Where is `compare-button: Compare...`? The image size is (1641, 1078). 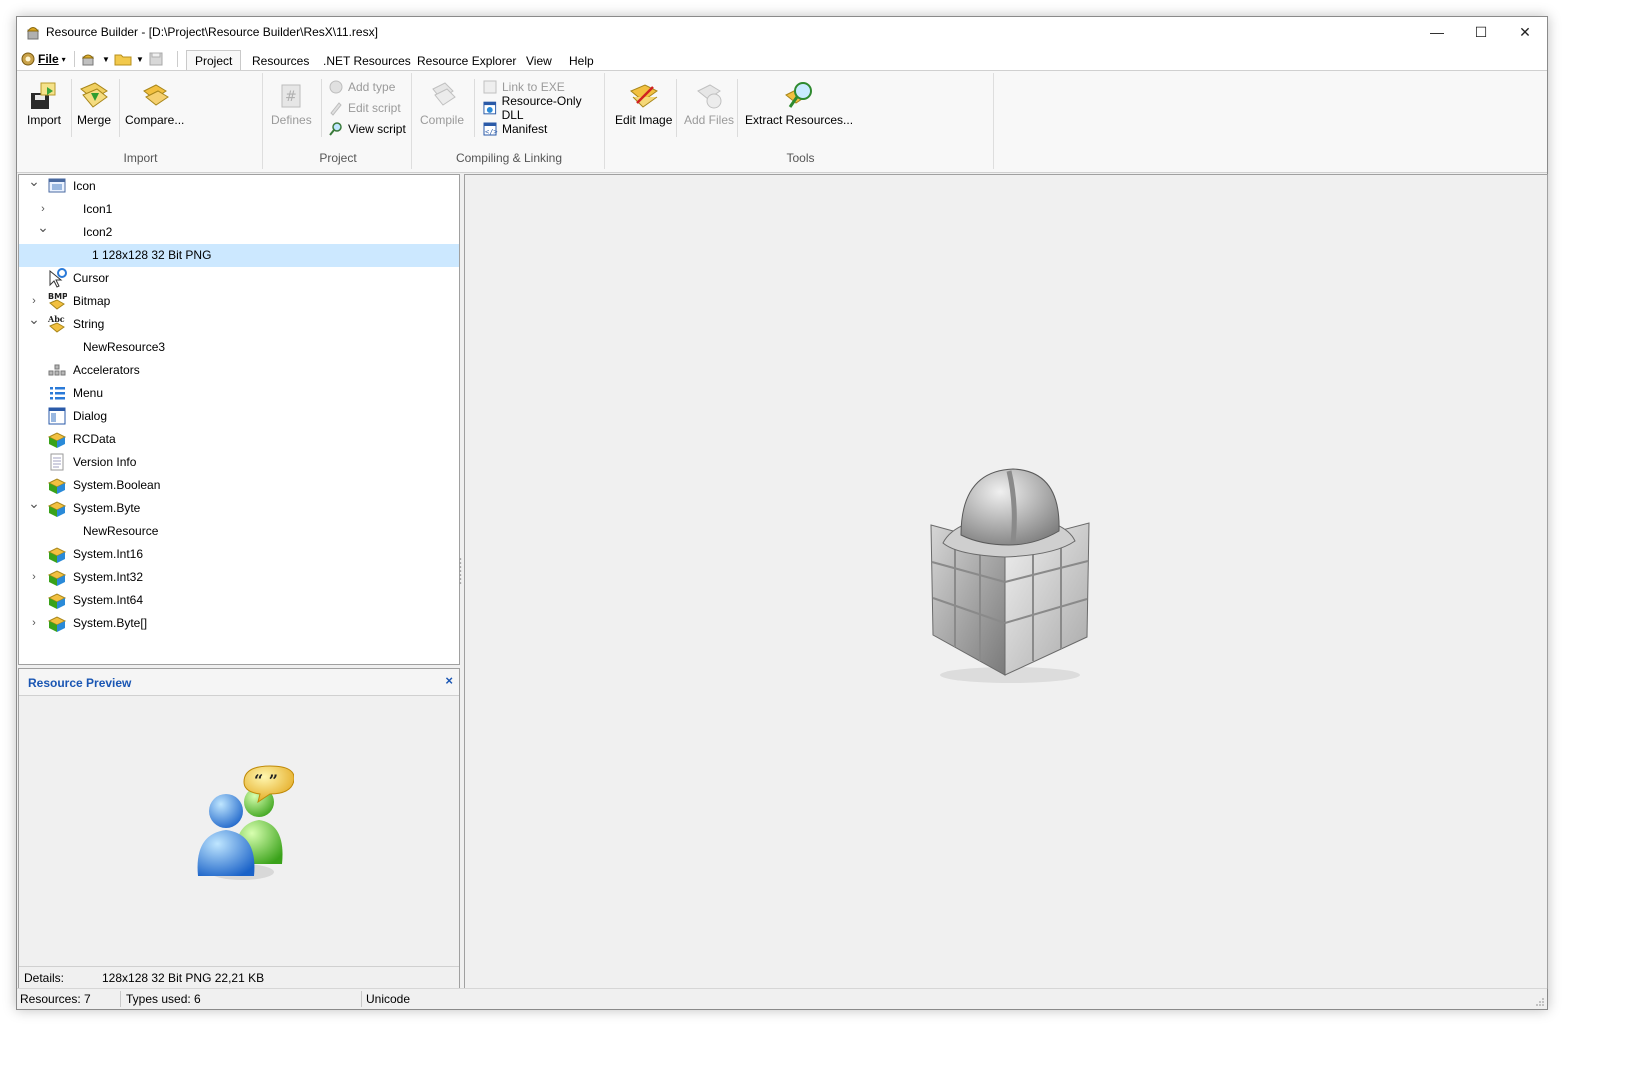 compare-button: Compare... is located at coordinates (154, 103).